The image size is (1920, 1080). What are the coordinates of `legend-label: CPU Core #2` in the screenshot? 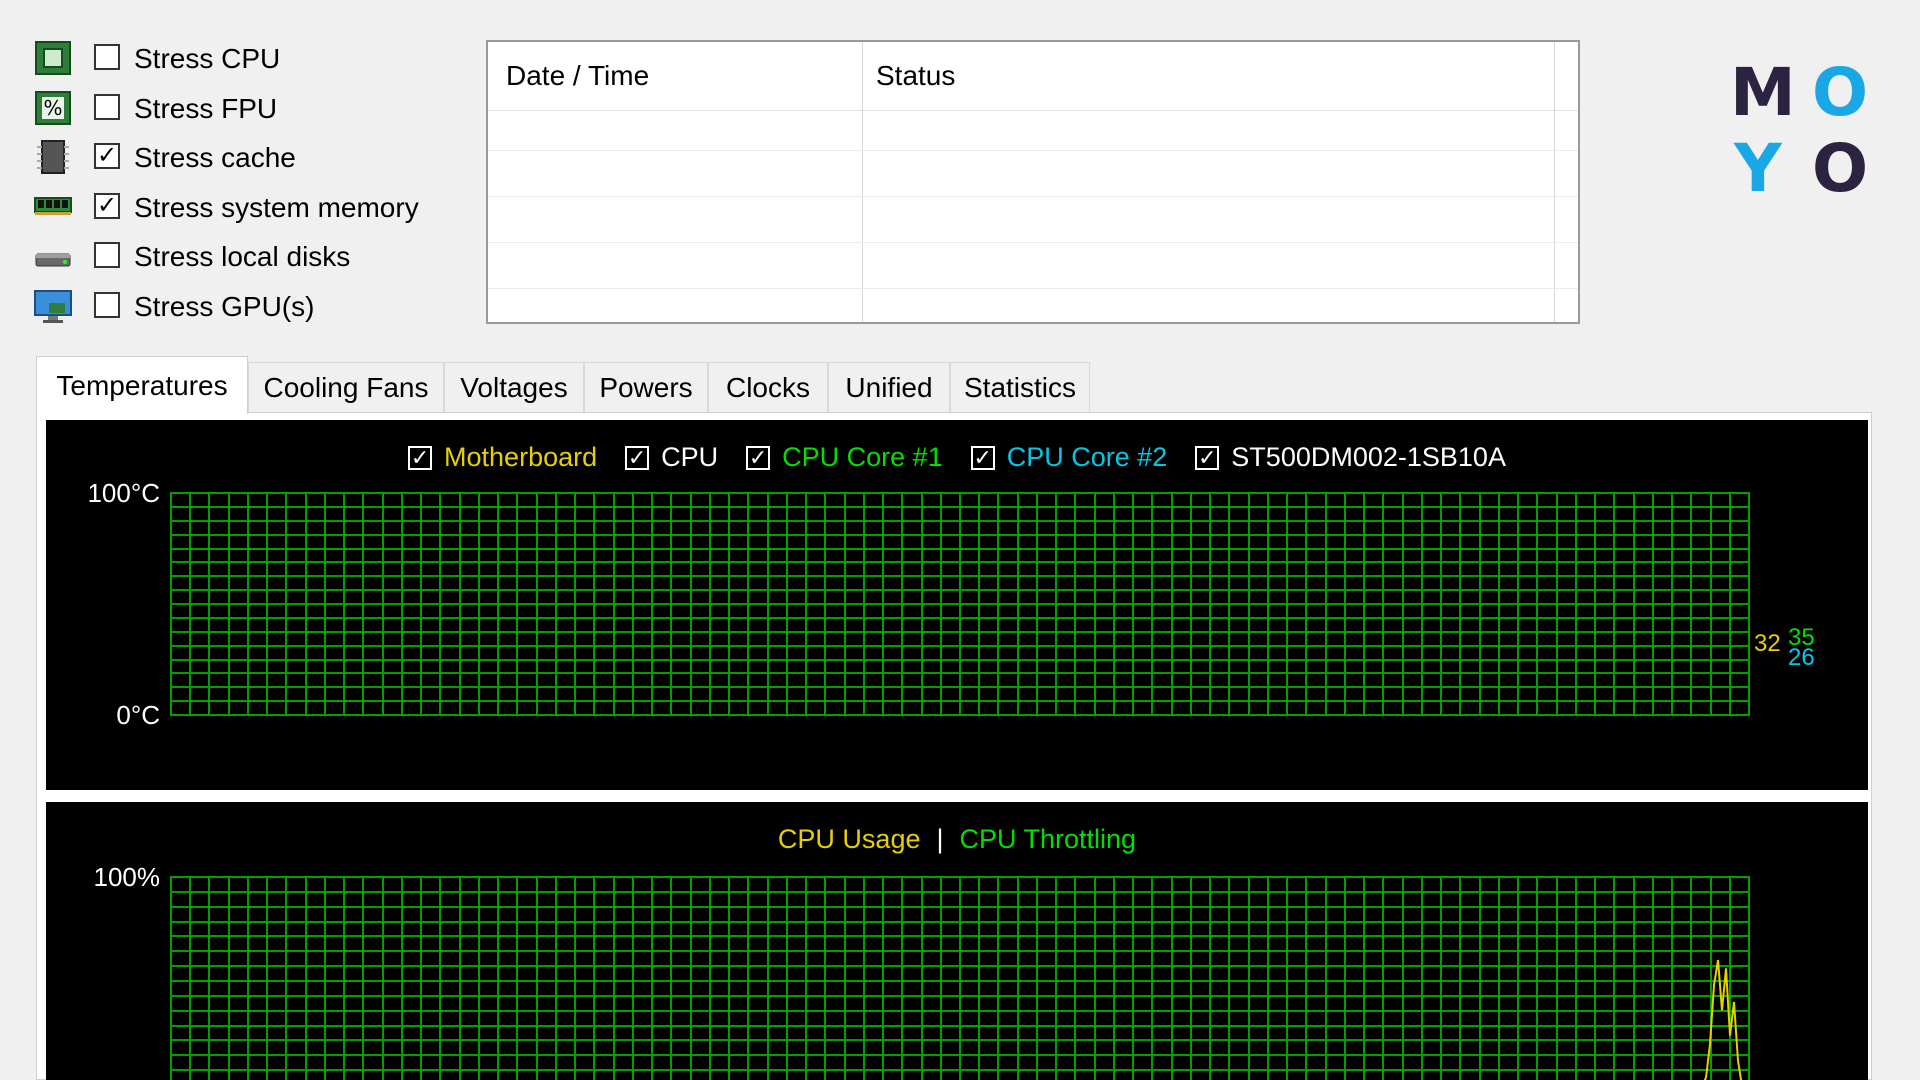 It's located at (1087, 457).